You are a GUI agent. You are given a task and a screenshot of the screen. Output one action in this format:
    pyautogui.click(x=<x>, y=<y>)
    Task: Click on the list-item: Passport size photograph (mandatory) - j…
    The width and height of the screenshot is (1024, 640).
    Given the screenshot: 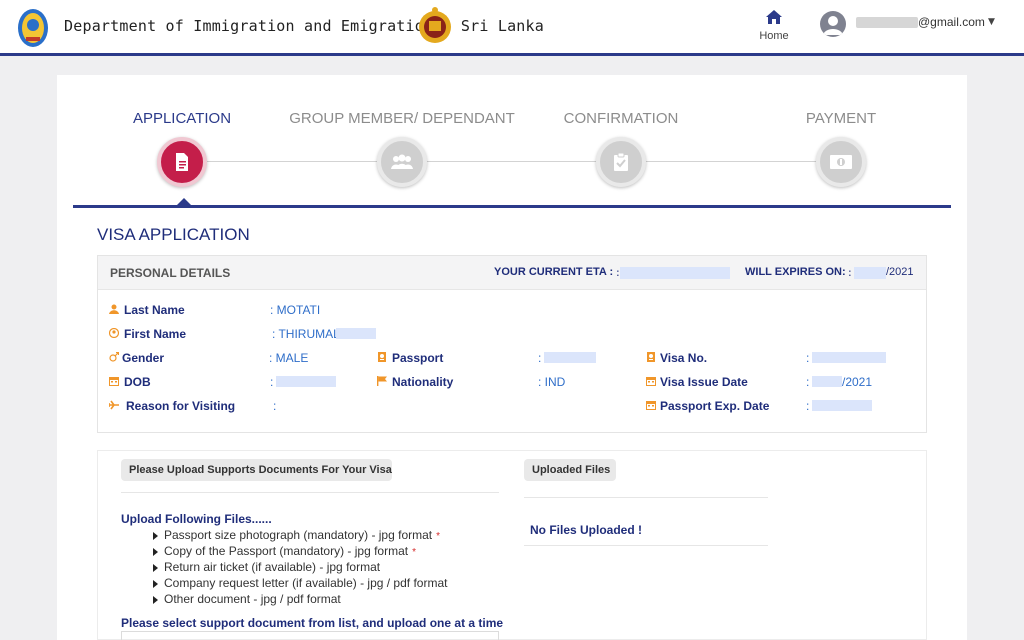 What is the action you would take?
    pyautogui.click(x=298, y=536)
    